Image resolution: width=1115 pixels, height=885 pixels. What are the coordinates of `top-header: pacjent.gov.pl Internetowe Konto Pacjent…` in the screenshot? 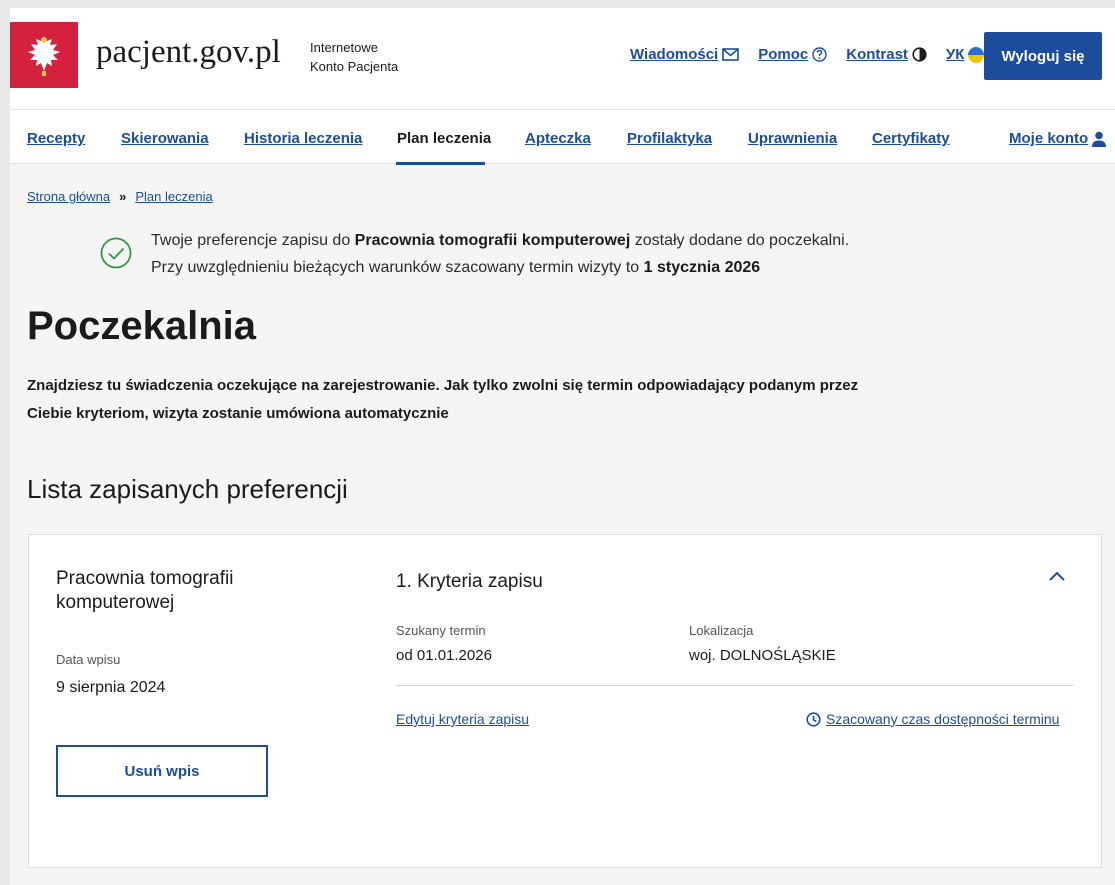 It's located at (562, 59).